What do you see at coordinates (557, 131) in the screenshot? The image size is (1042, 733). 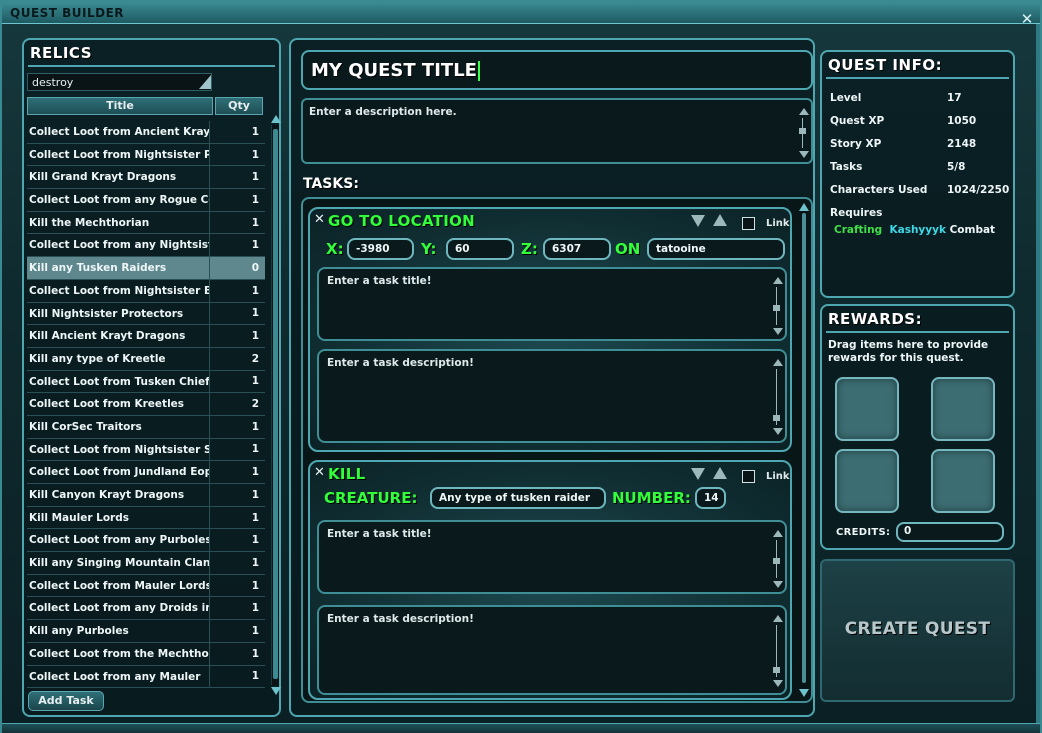 I see `quest-description-input: Enter a description here.` at bounding box center [557, 131].